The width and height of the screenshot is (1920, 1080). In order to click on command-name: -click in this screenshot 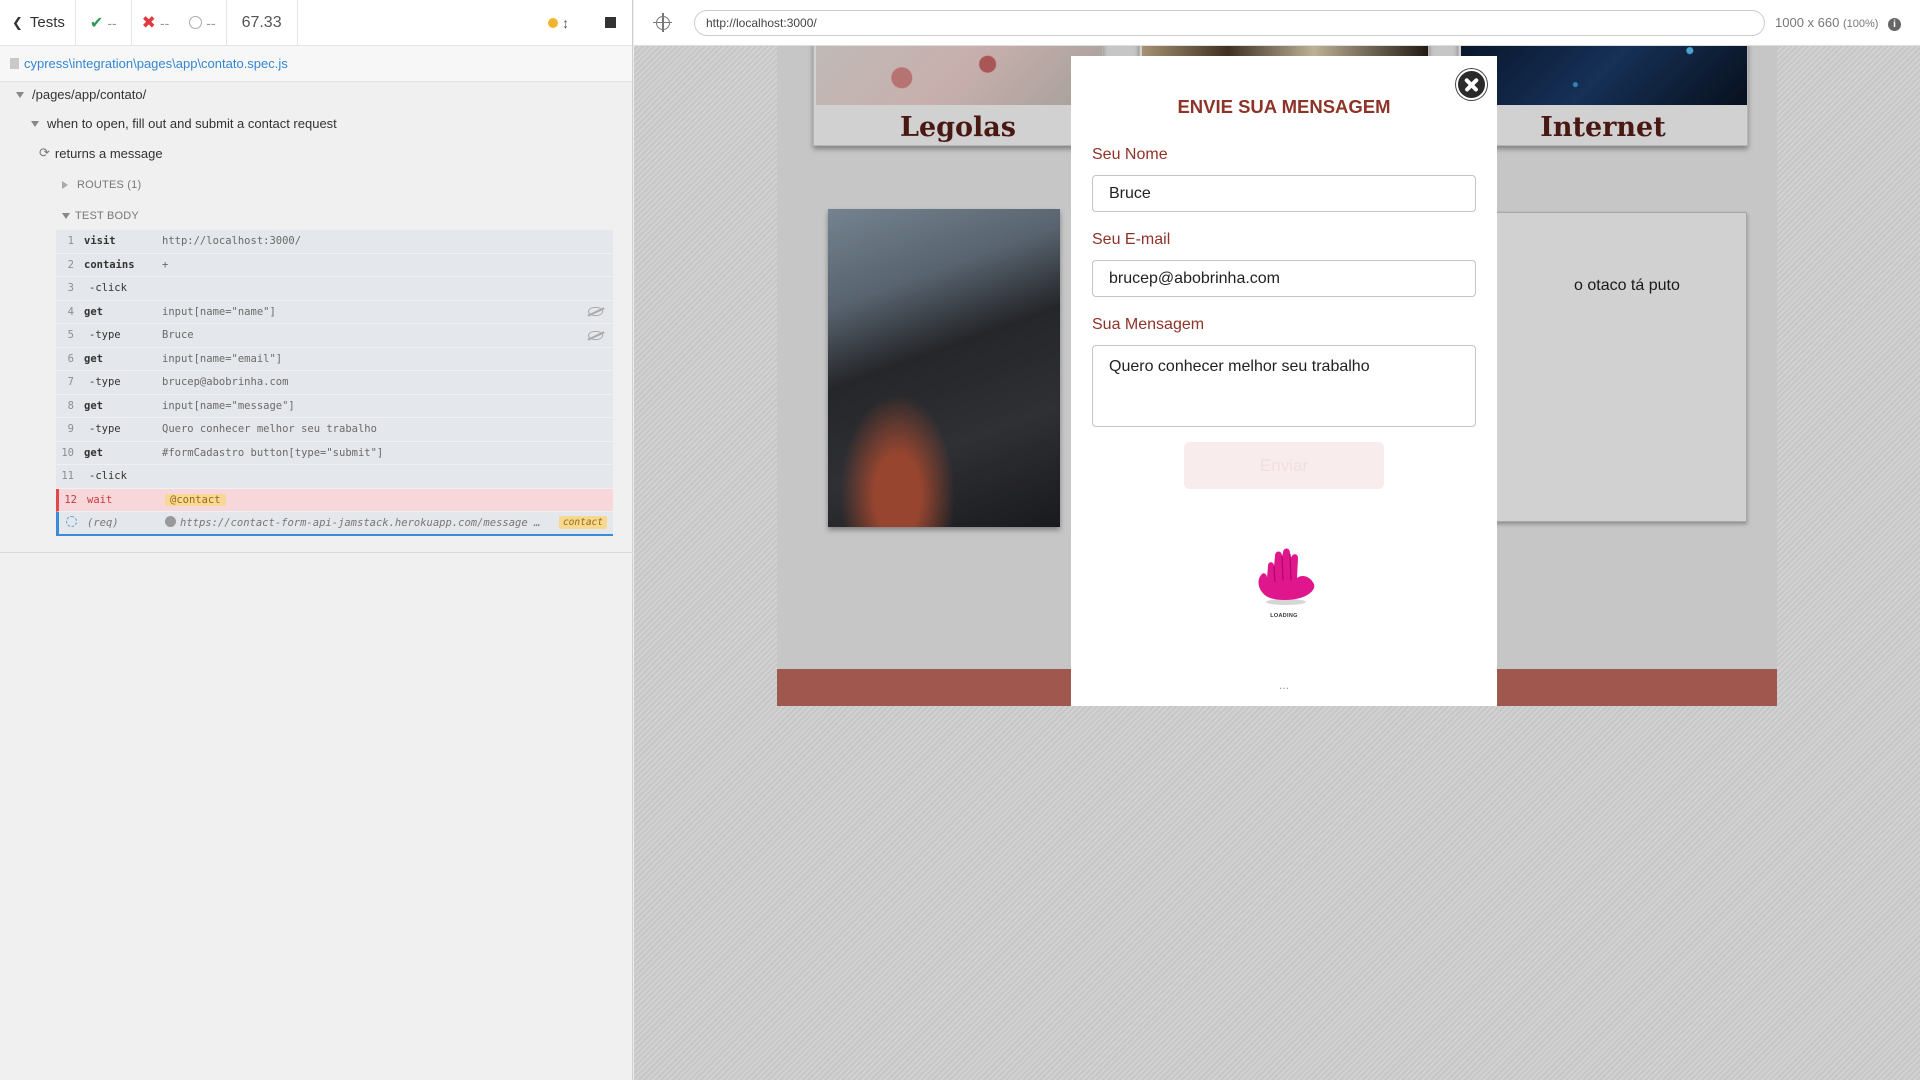, I will do `click(108, 288)`.